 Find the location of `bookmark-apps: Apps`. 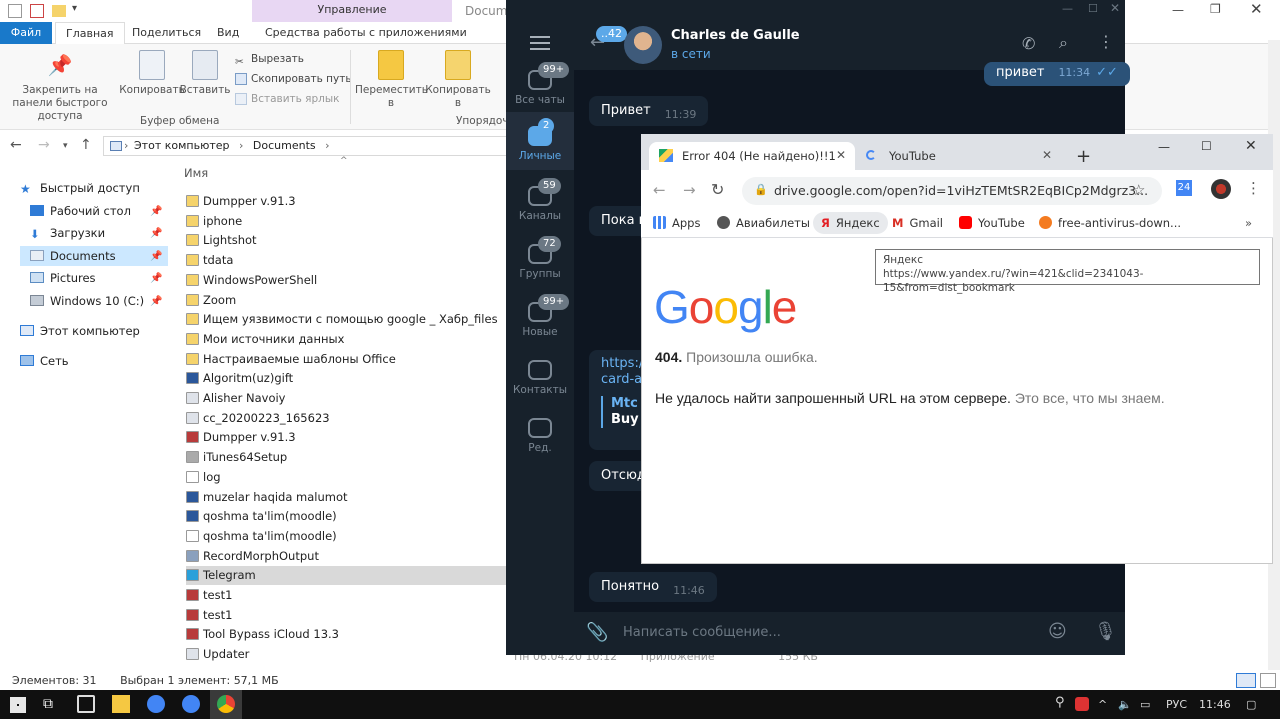

bookmark-apps: Apps is located at coordinates (676, 223).